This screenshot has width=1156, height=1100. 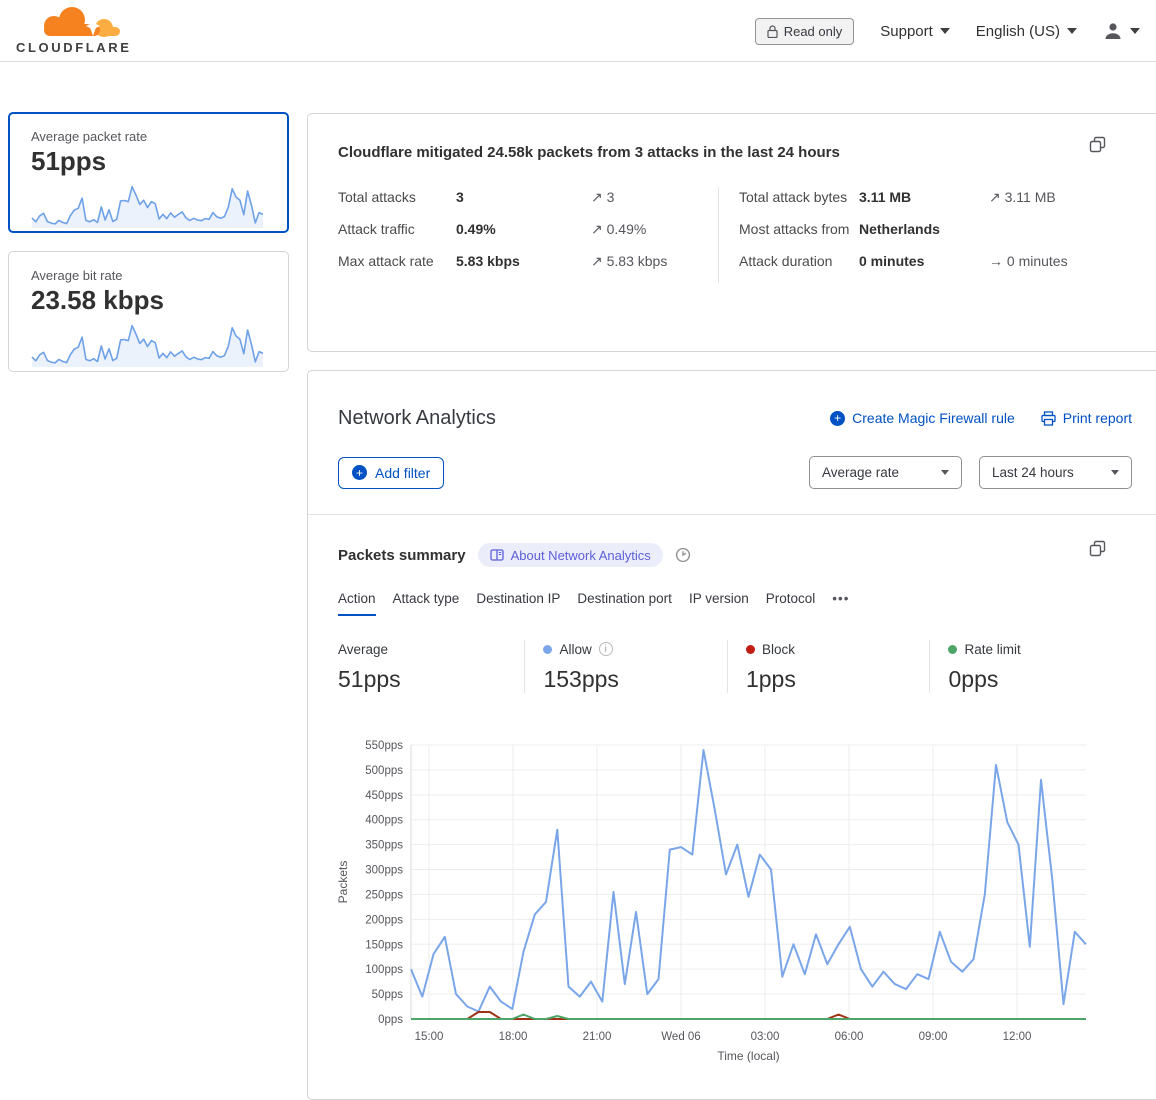 What do you see at coordinates (953, 649) in the screenshot?
I see `rate-limit-dot-icon` at bounding box center [953, 649].